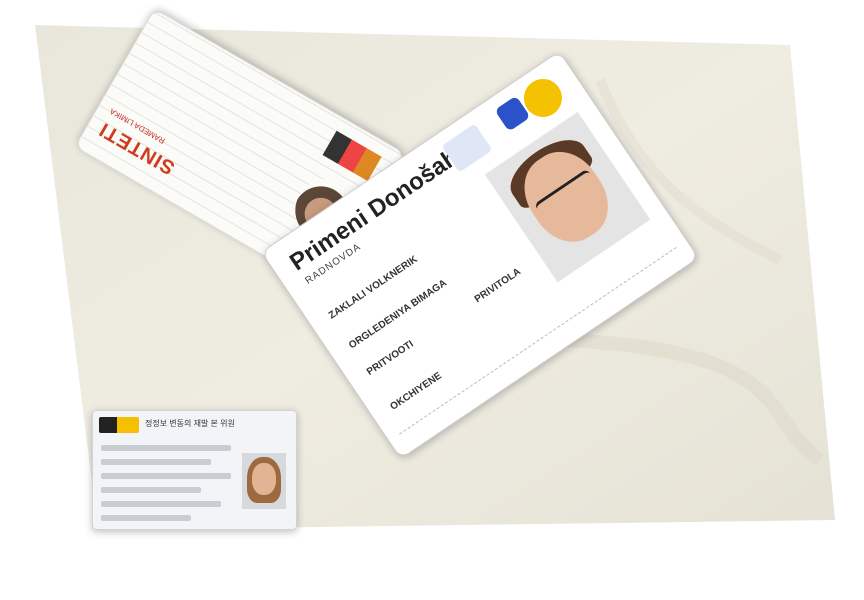 This screenshot has height=600, width=864. I want to click on card-header: 정정보 변동의 재발 본 위원, so click(190, 423).